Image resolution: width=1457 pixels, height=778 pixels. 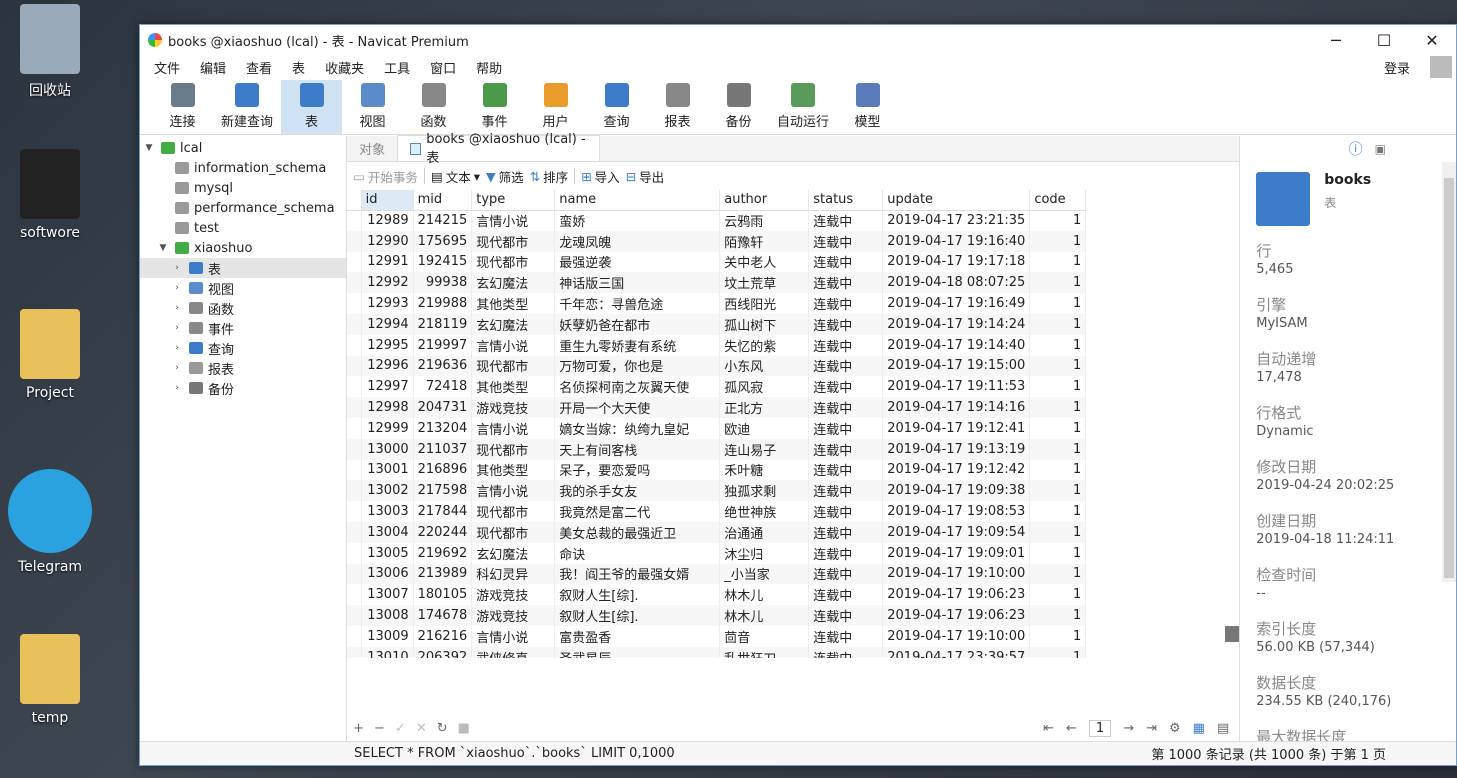 I want to click on toolbar-report-button: 报表, so click(x=677, y=107).